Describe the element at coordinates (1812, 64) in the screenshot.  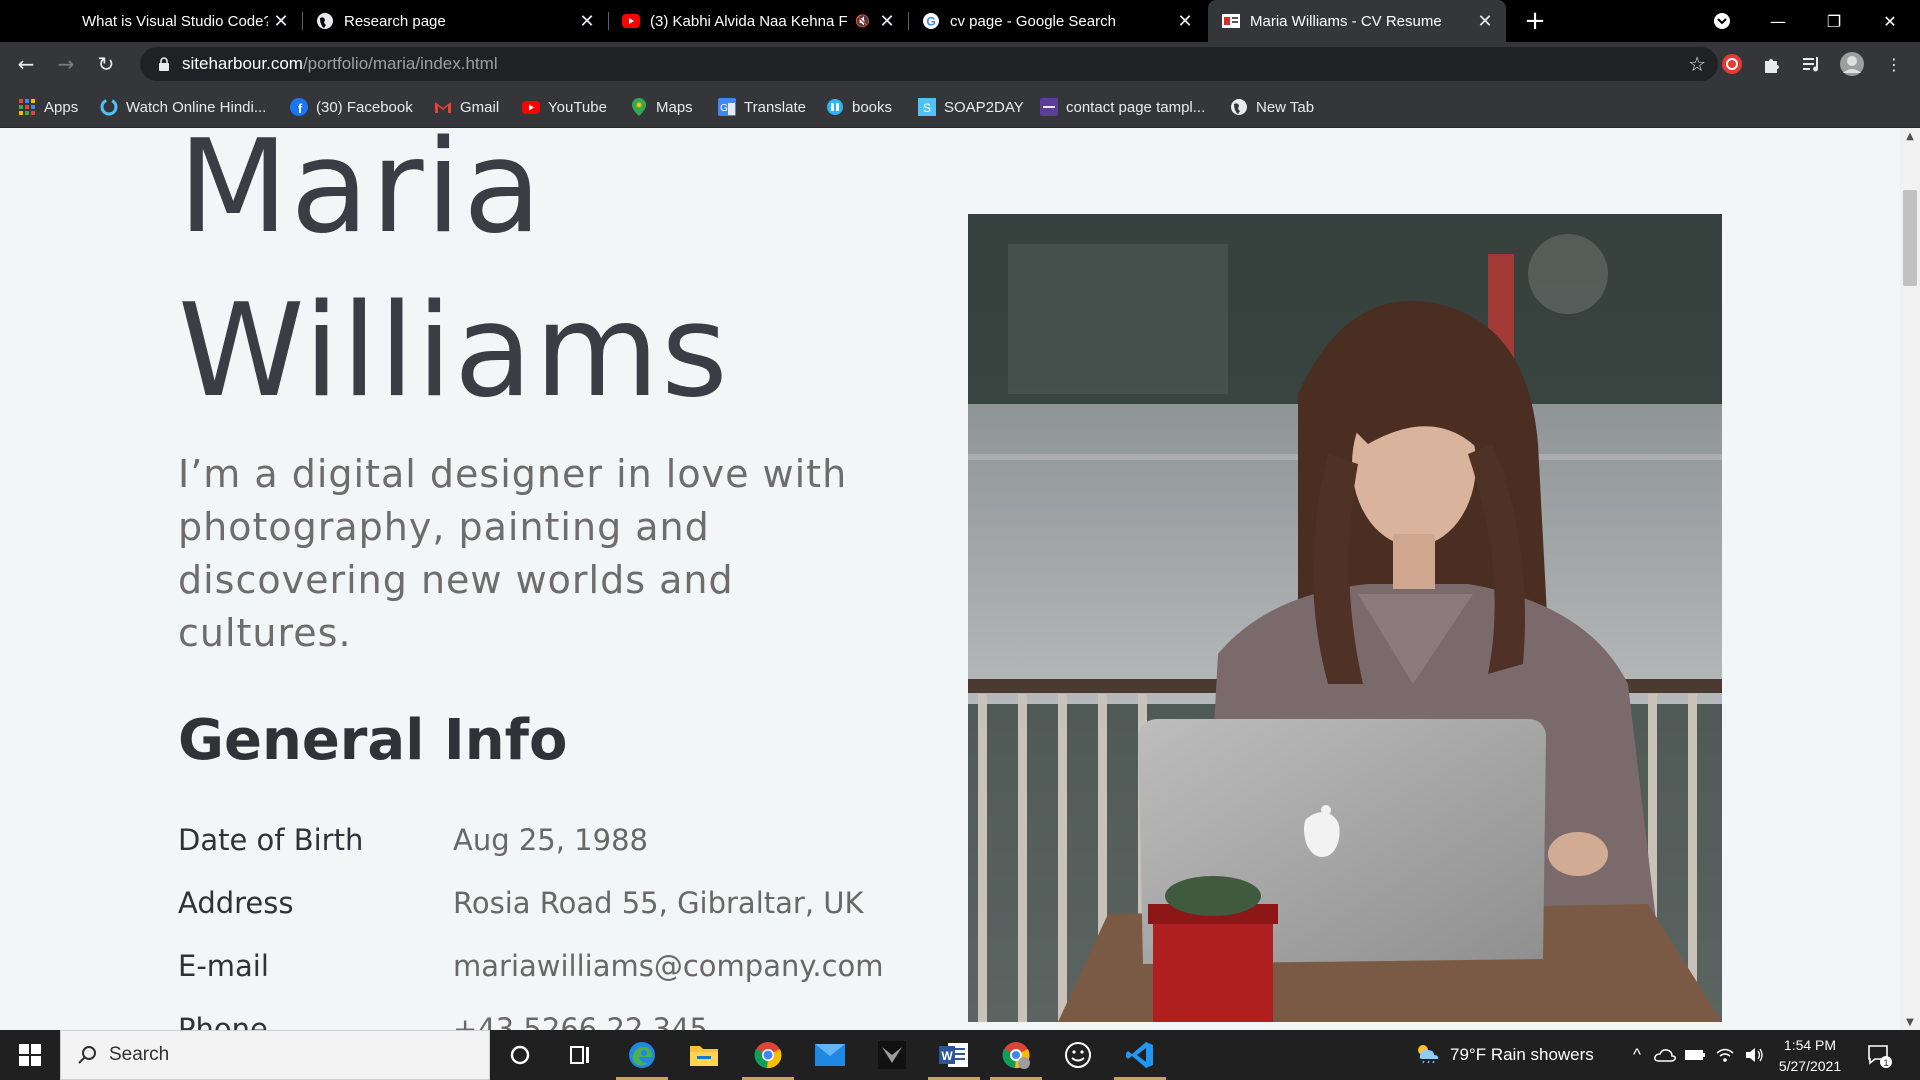
I see `media-control-icon` at that location.